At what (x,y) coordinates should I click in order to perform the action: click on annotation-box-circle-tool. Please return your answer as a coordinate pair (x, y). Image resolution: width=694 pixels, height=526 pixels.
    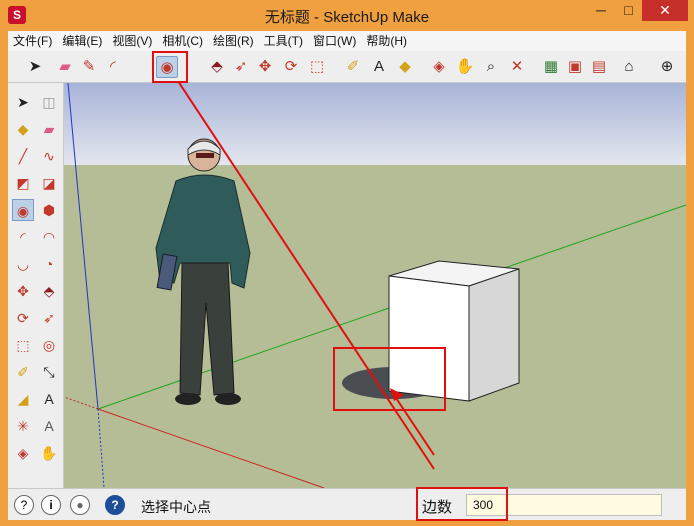
    Looking at the image, I should click on (170, 67).